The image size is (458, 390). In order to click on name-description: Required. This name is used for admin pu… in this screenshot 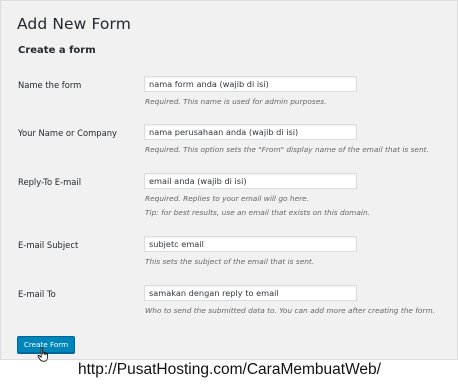, I will do `click(236, 101)`.